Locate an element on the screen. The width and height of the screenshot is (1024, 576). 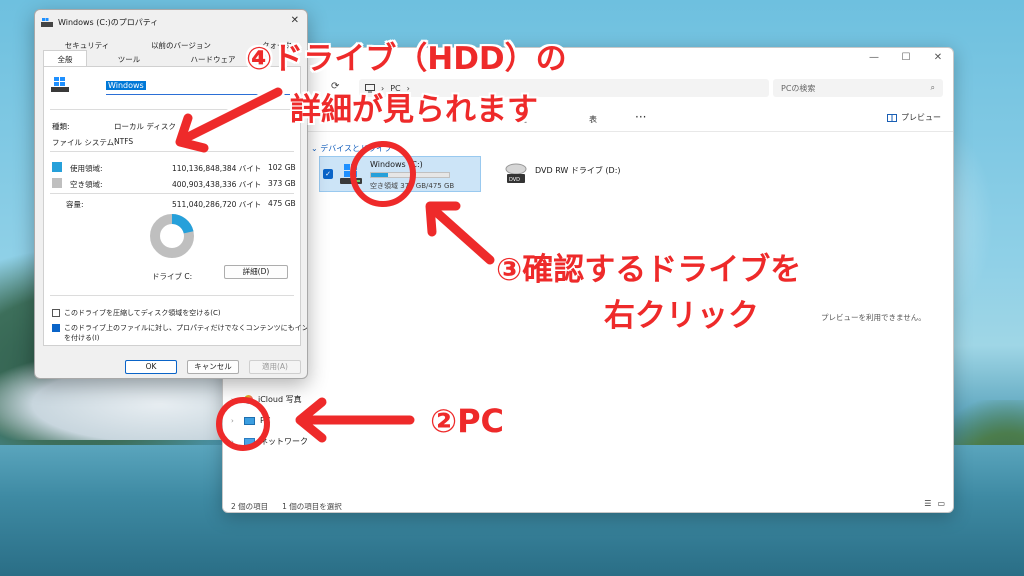
view-toggle: ☰ ▭ is located at coordinates (934, 503).